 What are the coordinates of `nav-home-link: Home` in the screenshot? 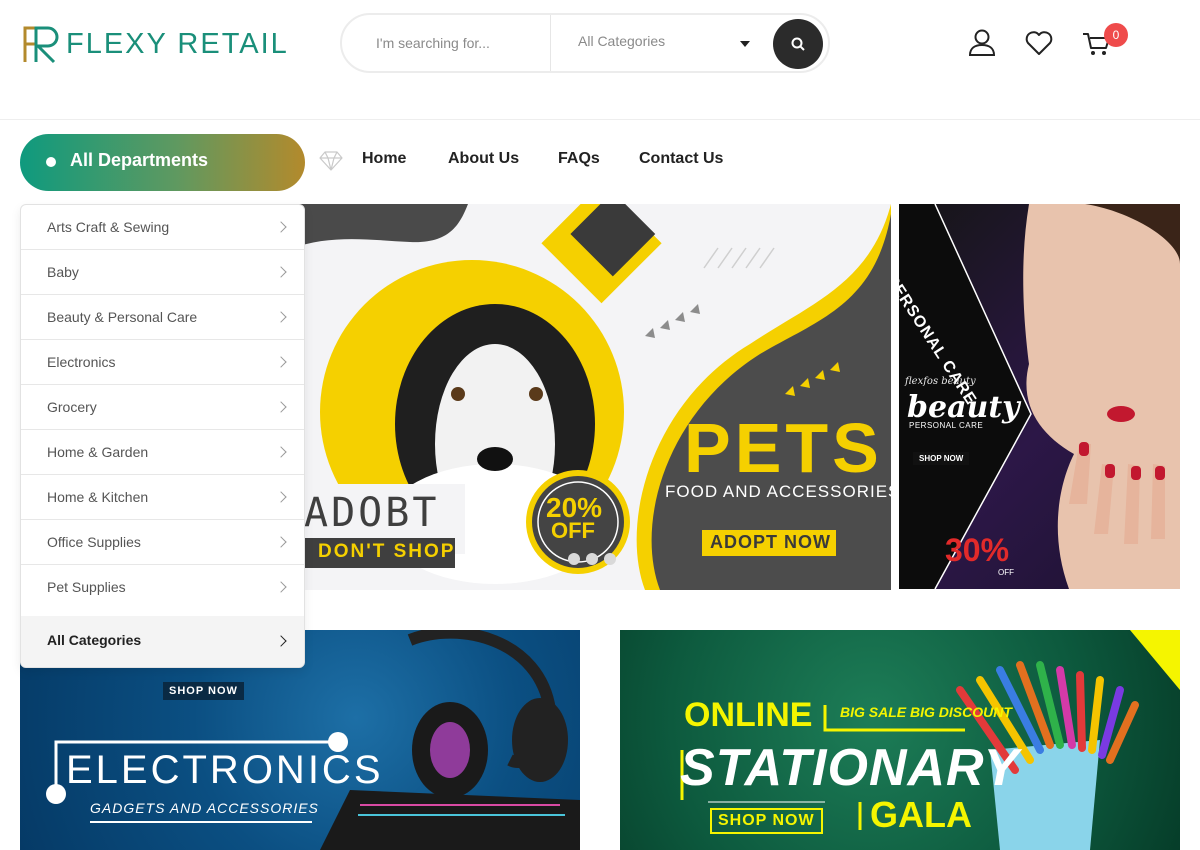 It's located at (384, 159).